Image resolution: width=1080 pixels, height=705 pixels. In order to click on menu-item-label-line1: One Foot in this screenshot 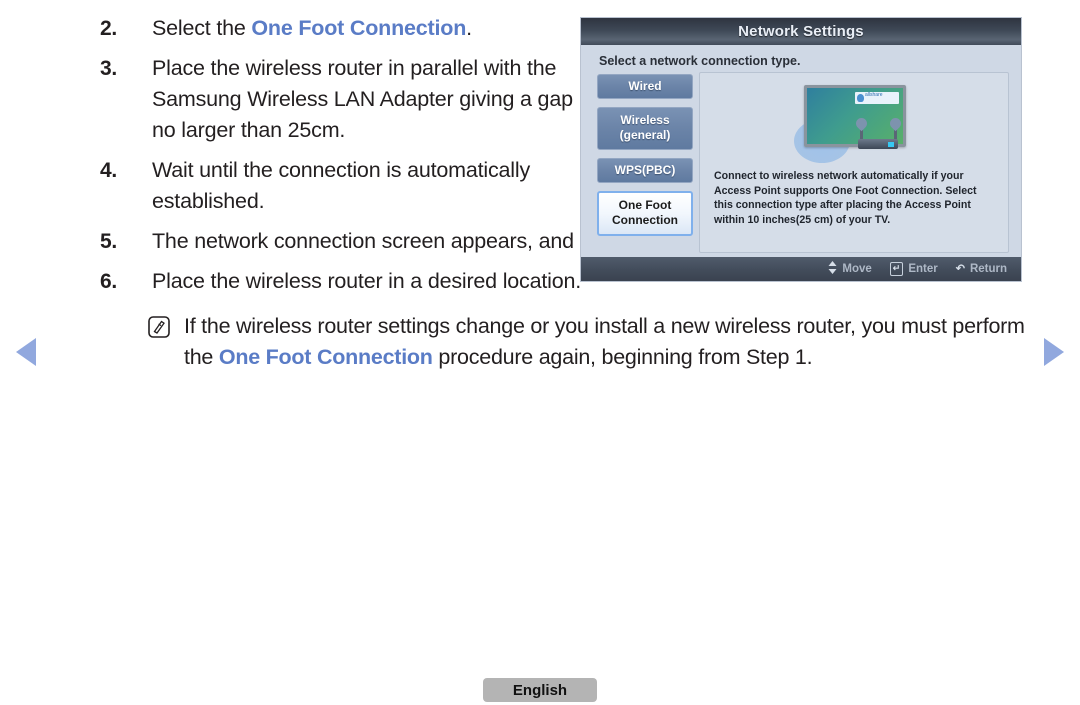, I will do `click(645, 205)`.